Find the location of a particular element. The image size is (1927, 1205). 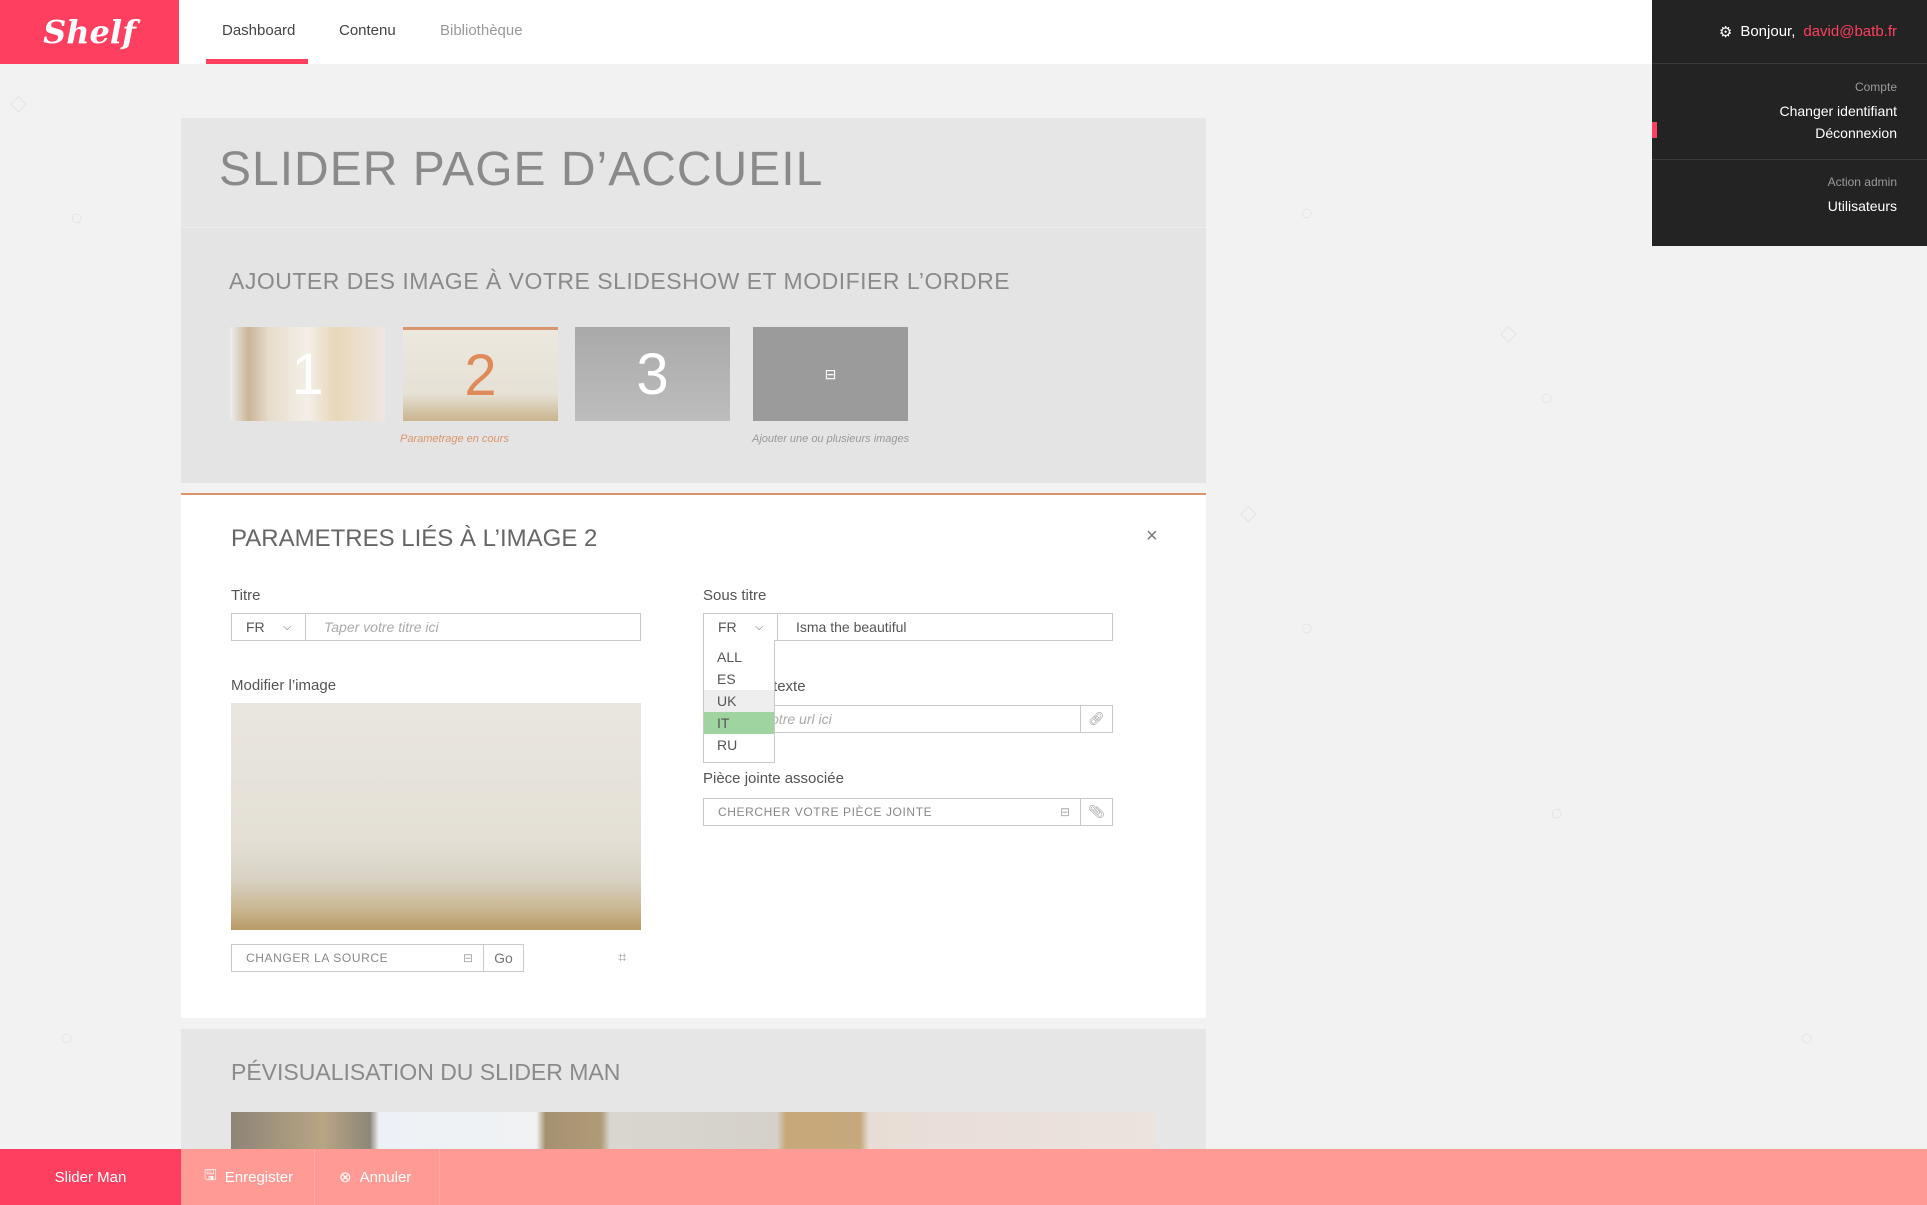

cancel-button: ⊗ Annuler is located at coordinates (377, 1177).